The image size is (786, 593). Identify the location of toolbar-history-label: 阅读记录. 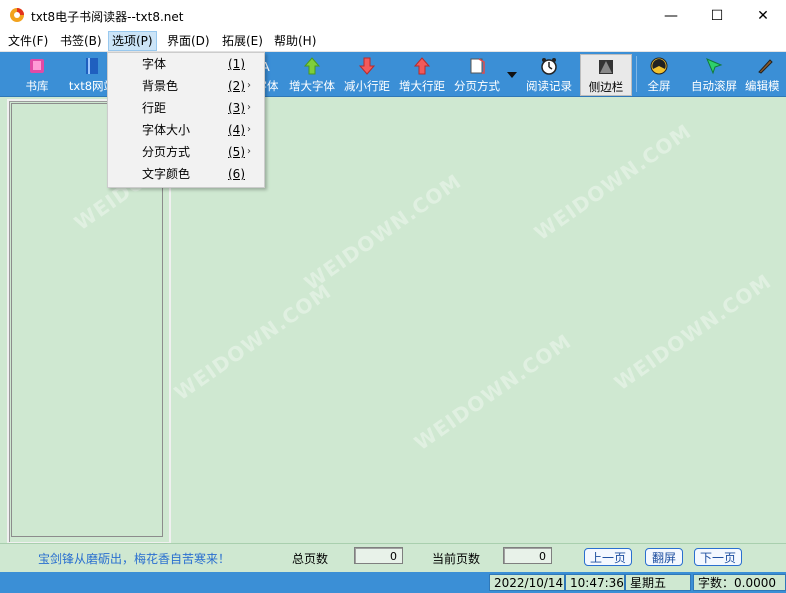
(549, 86).